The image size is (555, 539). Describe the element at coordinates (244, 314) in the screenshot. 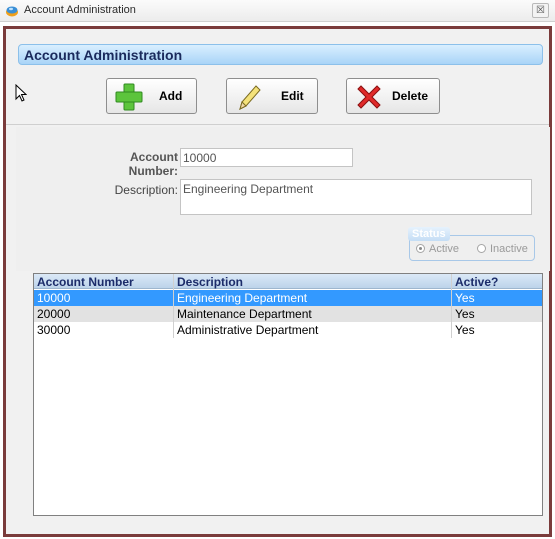

I see `cell-description: Maintenance Department` at that location.